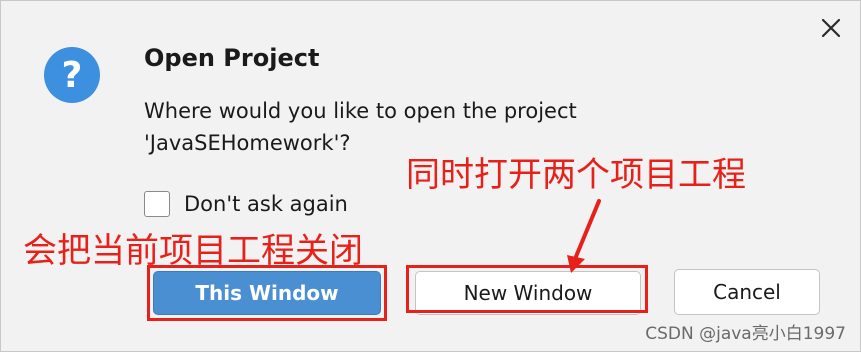 The height and width of the screenshot is (352, 861). What do you see at coordinates (232, 58) in the screenshot?
I see `dialog-title: Open Project` at bounding box center [232, 58].